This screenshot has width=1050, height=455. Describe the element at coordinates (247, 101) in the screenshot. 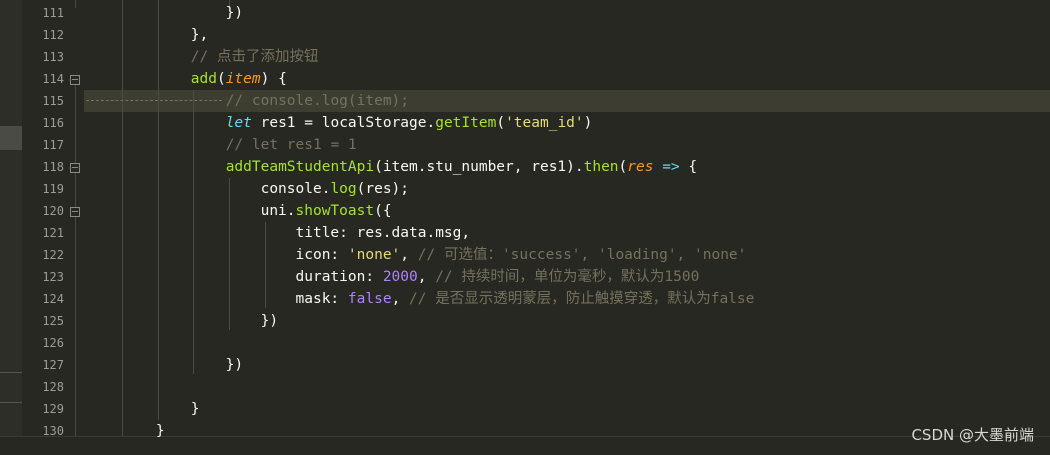

I see `code-line: // console.log(item);` at that location.